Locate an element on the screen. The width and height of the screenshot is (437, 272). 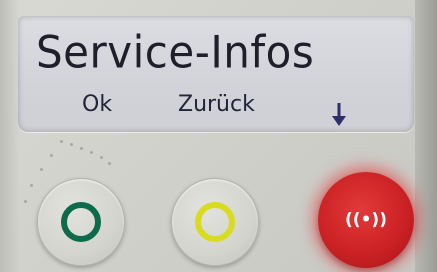
arrow-down-icon is located at coordinates (339, 114).